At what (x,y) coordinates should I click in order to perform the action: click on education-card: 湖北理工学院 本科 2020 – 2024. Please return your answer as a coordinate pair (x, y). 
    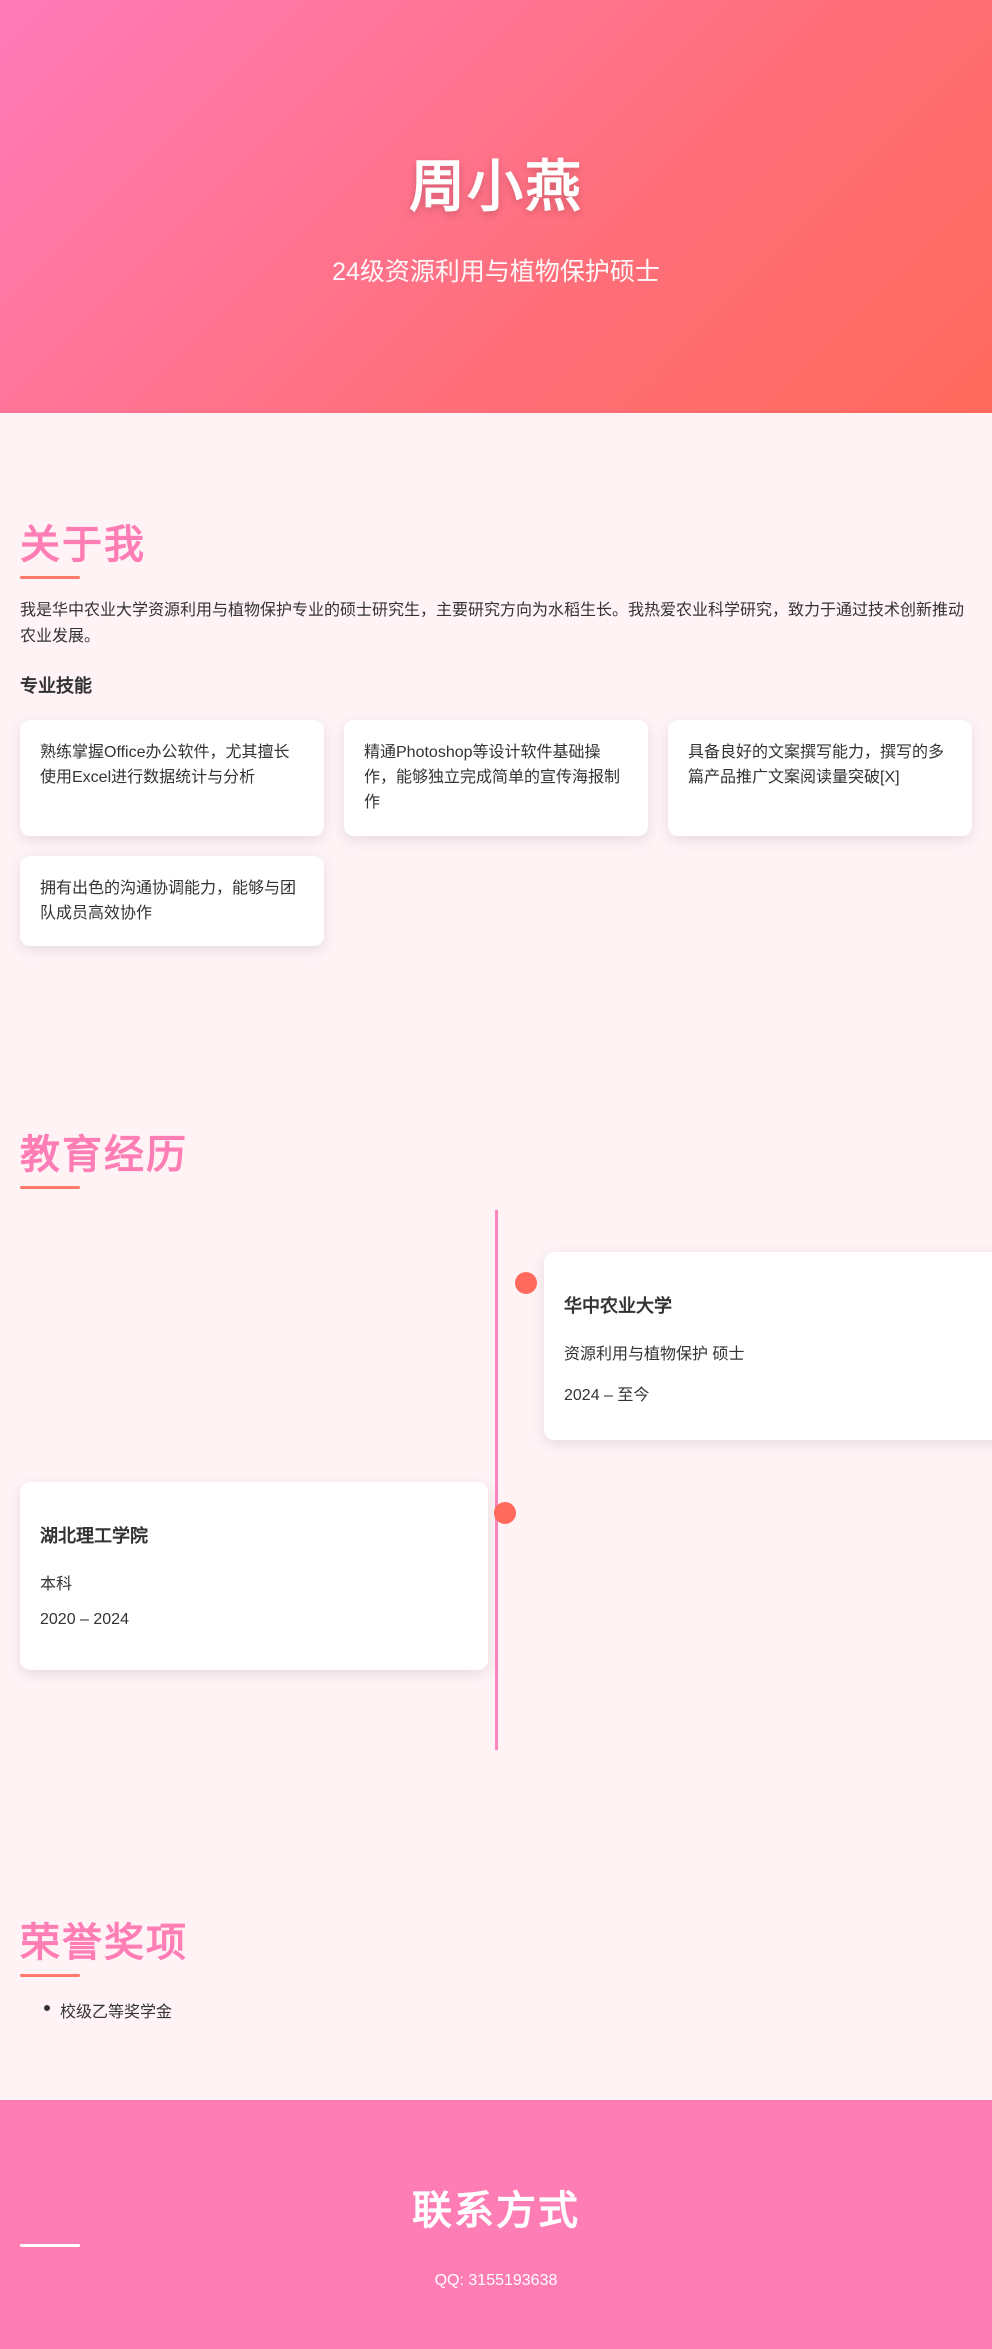
    Looking at the image, I should click on (254, 1576).